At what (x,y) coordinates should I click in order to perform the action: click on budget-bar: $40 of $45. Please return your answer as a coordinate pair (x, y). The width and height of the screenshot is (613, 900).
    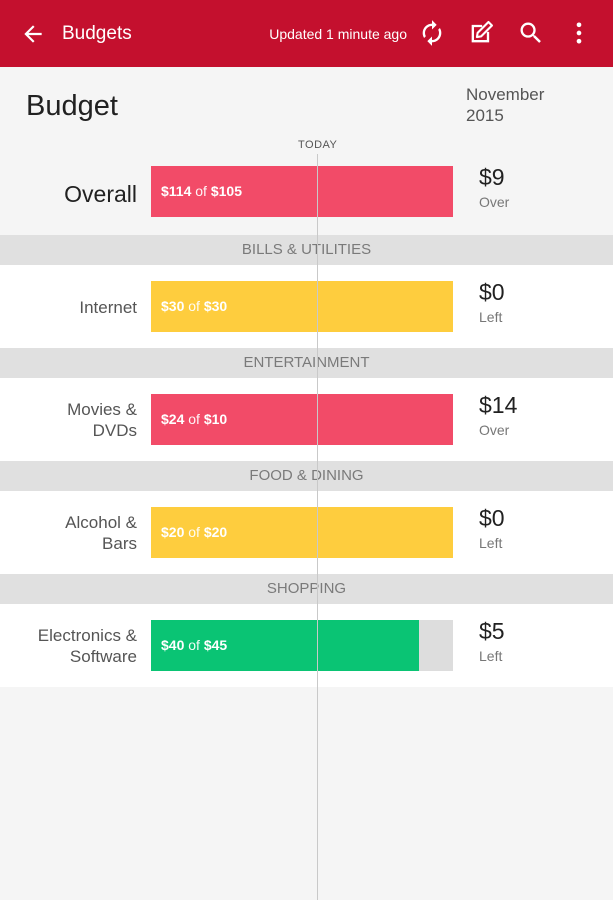
    Looking at the image, I should click on (302, 645).